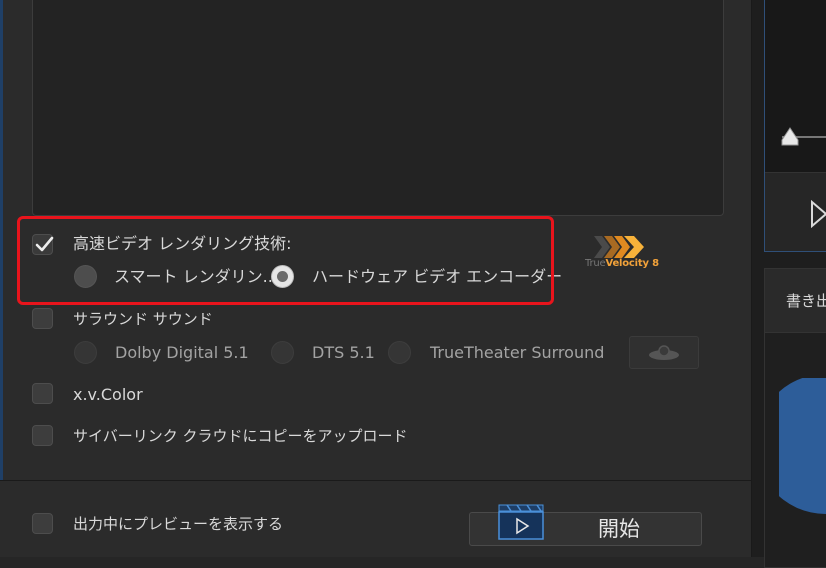 The image size is (826, 568). I want to click on truetheater-label: TrueTheater Surround, so click(517, 352).